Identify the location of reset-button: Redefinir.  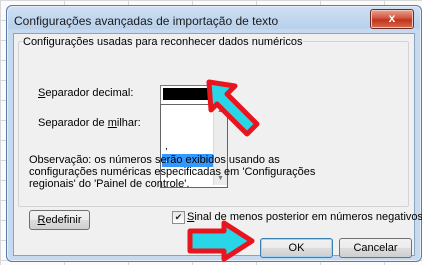
(59, 220).